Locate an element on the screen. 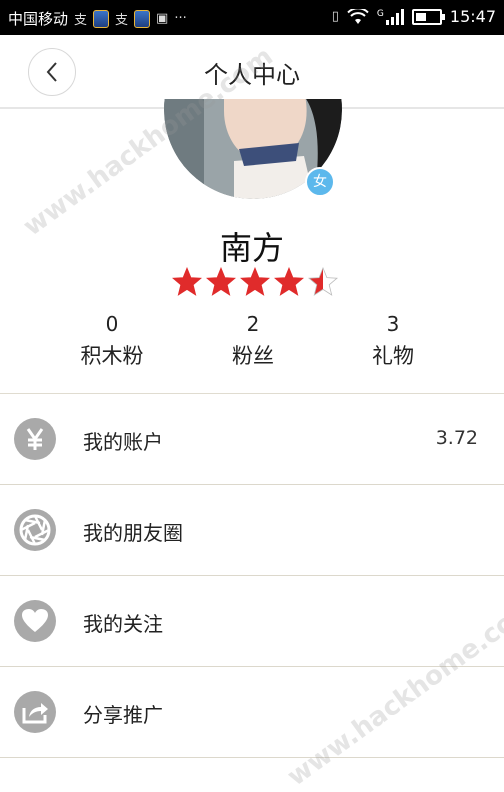 The height and width of the screenshot is (792, 504). rating-stars is located at coordinates (255, 282).